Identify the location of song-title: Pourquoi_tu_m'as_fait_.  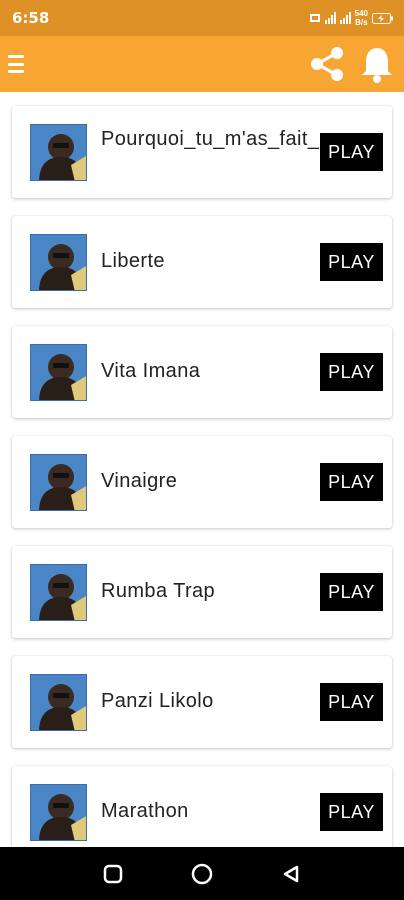
(210, 139).